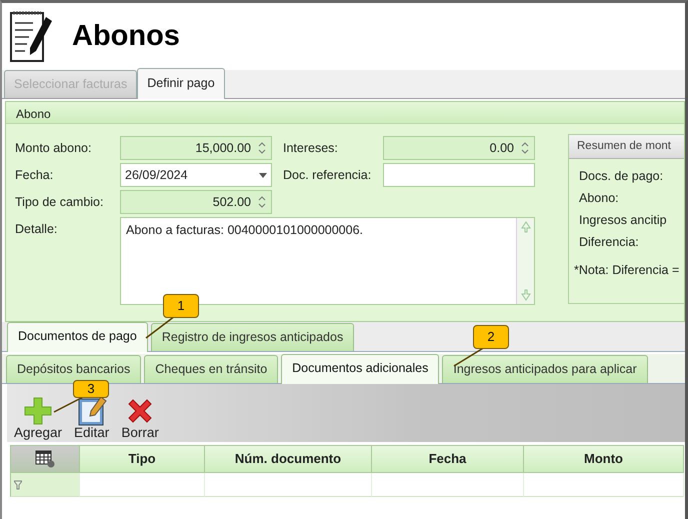  Describe the element at coordinates (59, 202) in the screenshot. I see `field-label: Tipo de cambio:` at that location.